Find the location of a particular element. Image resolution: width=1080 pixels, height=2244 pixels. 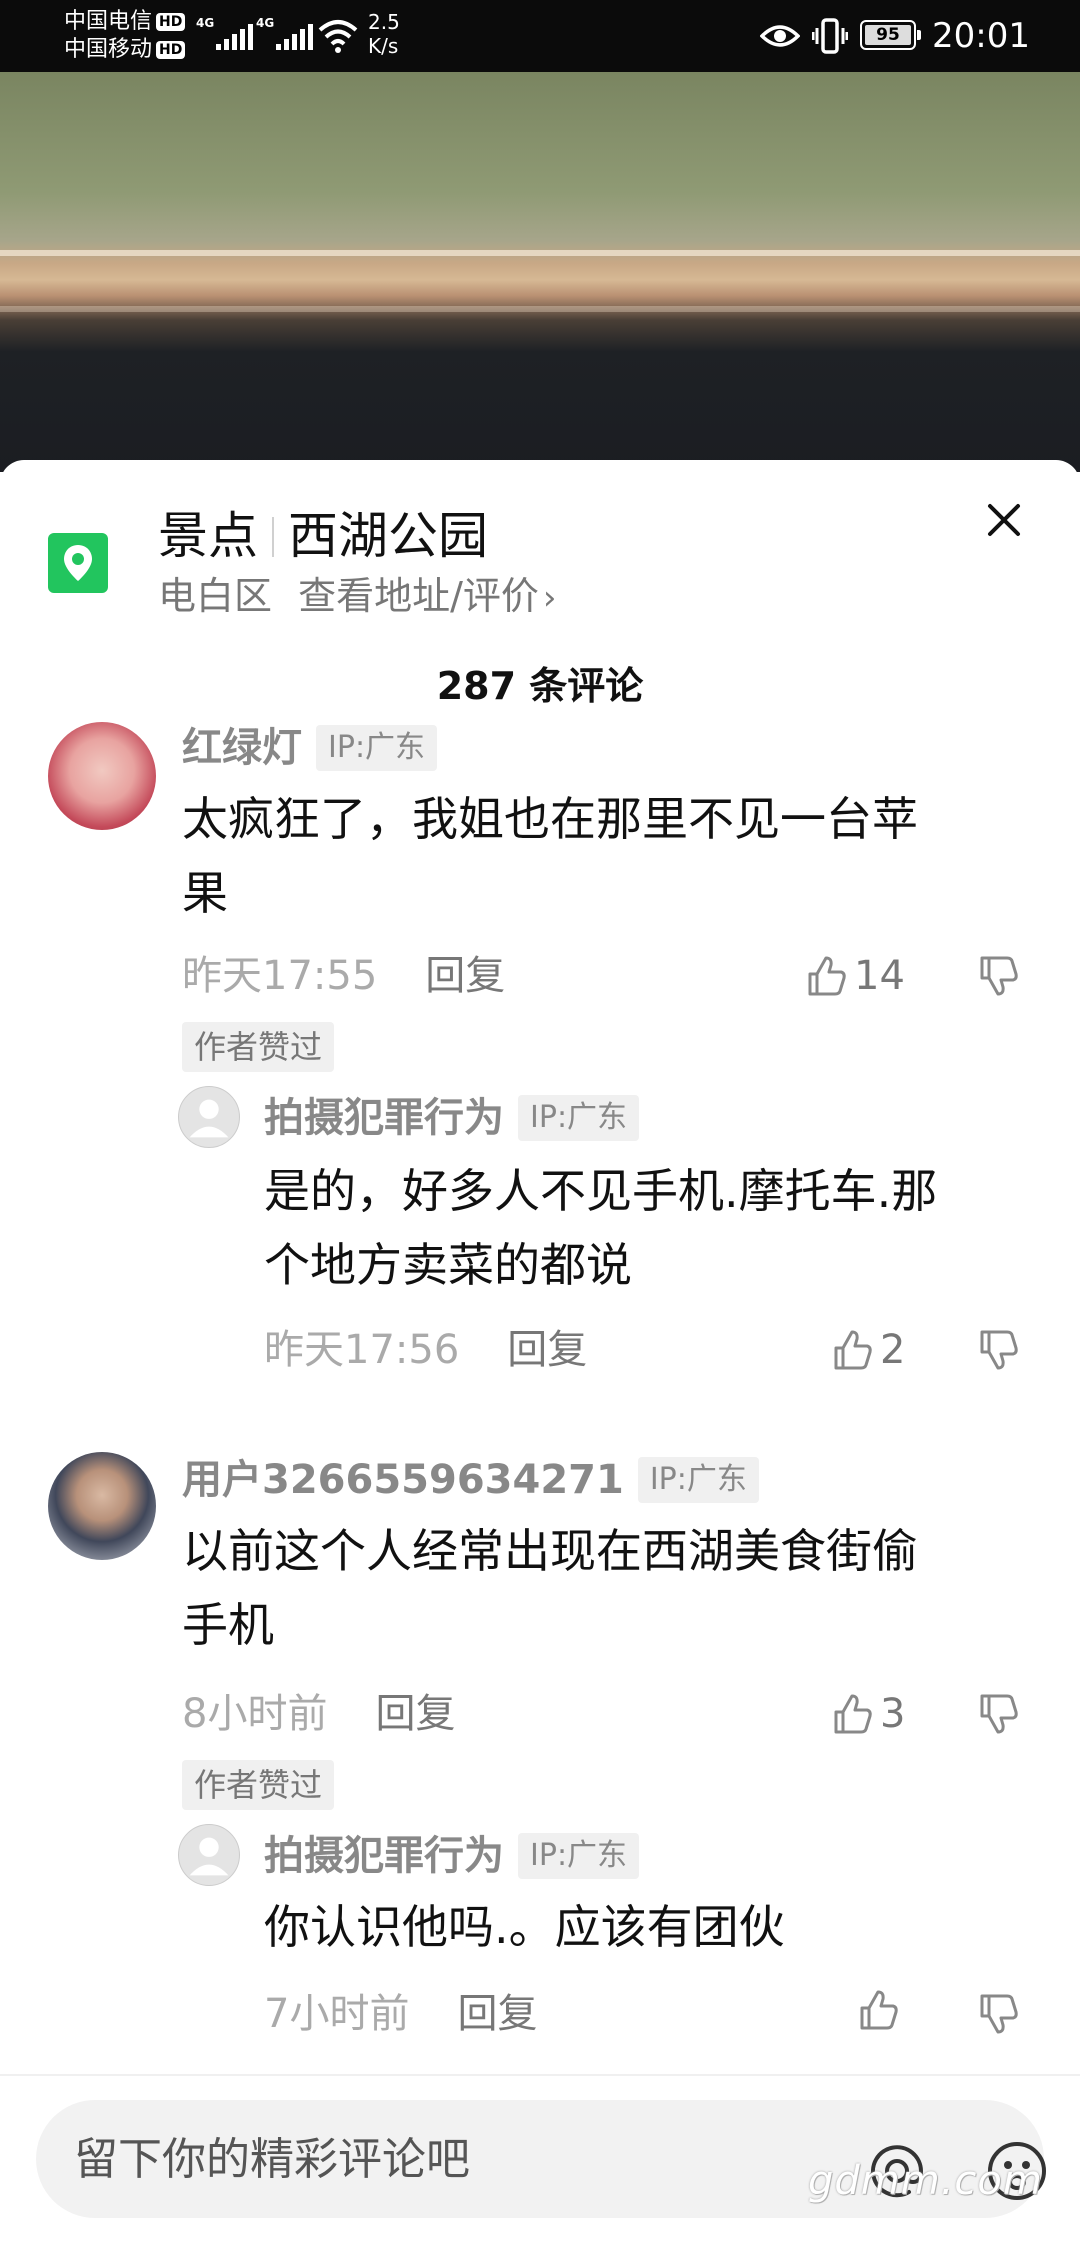

battery-level: 95 is located at coordinates (888, 35).